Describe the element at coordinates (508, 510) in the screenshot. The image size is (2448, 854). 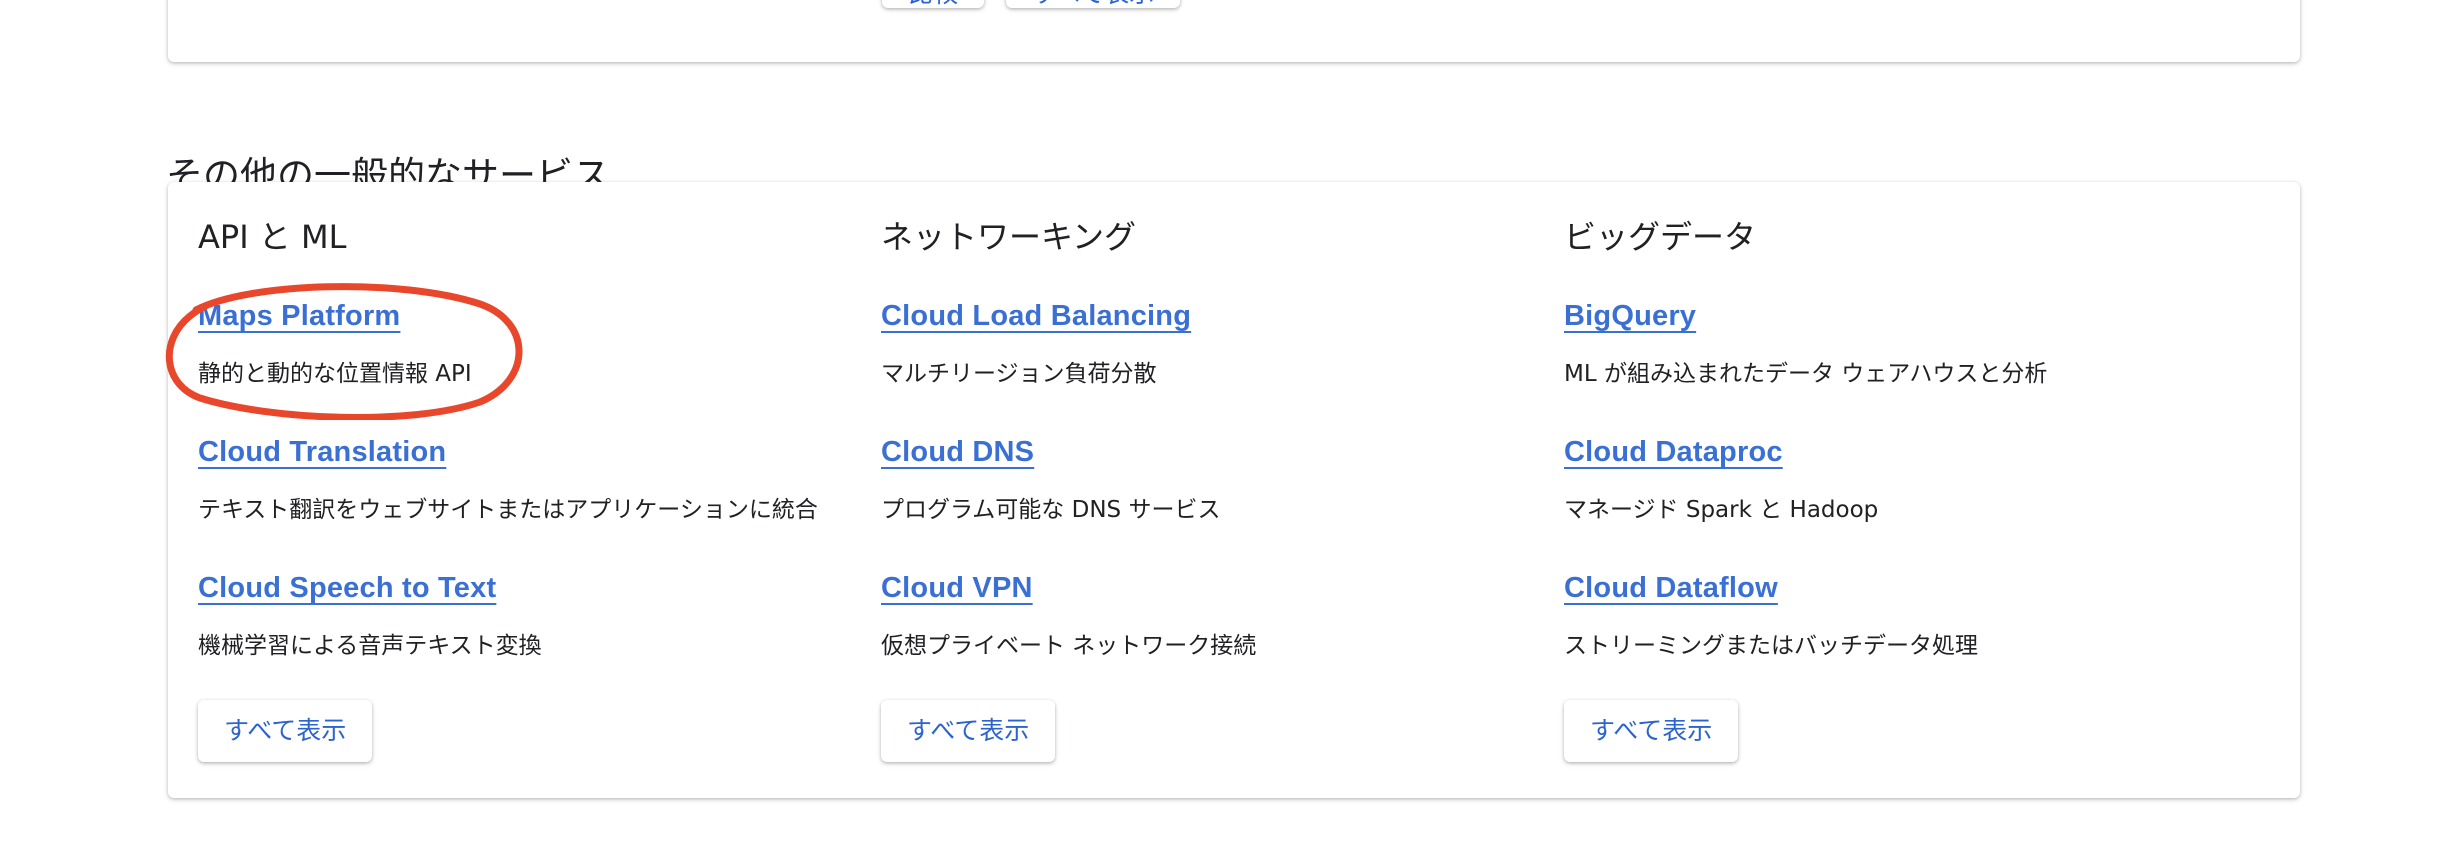
I see `item-description: テキスト翻訳をウェブサイトまたはアプリケーションに統合` at that location.